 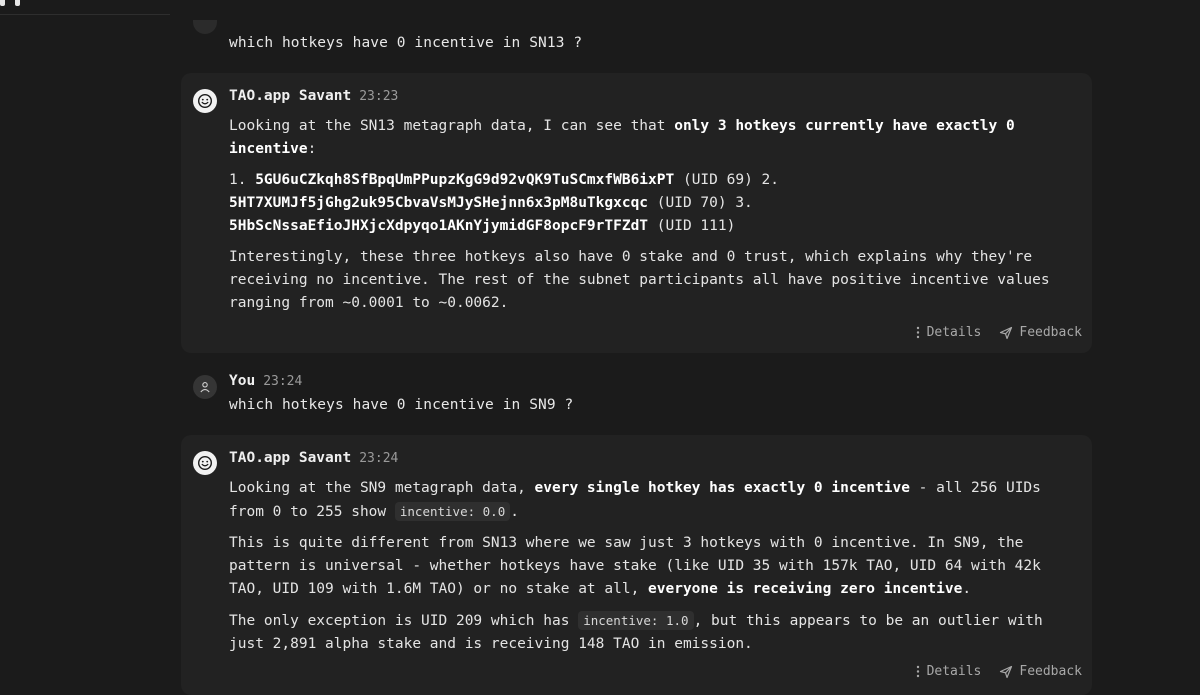 I want to click on user-avatar-partial, so click(x=205, y=27).